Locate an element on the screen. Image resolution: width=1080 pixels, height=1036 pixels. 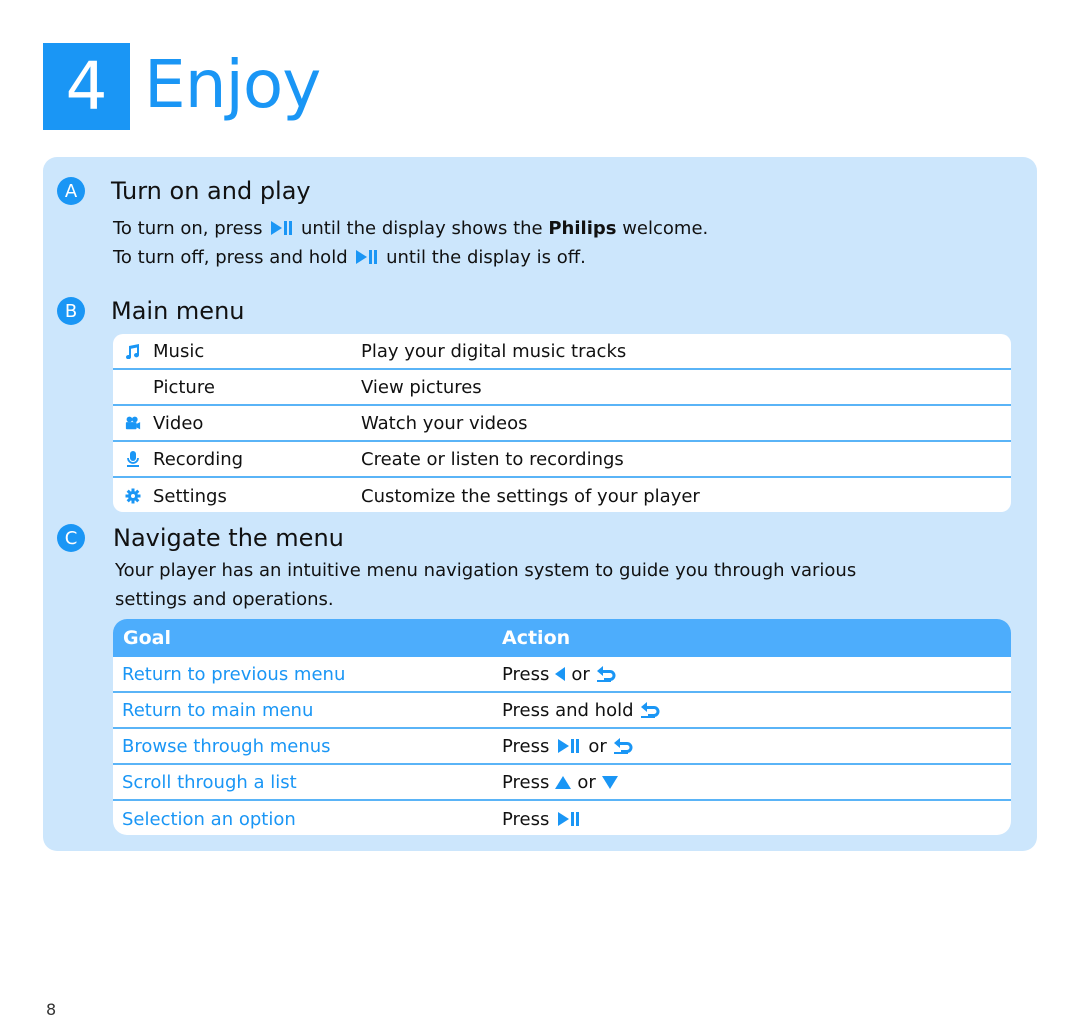
action-cell: Press is located at coordinates (542, 819).